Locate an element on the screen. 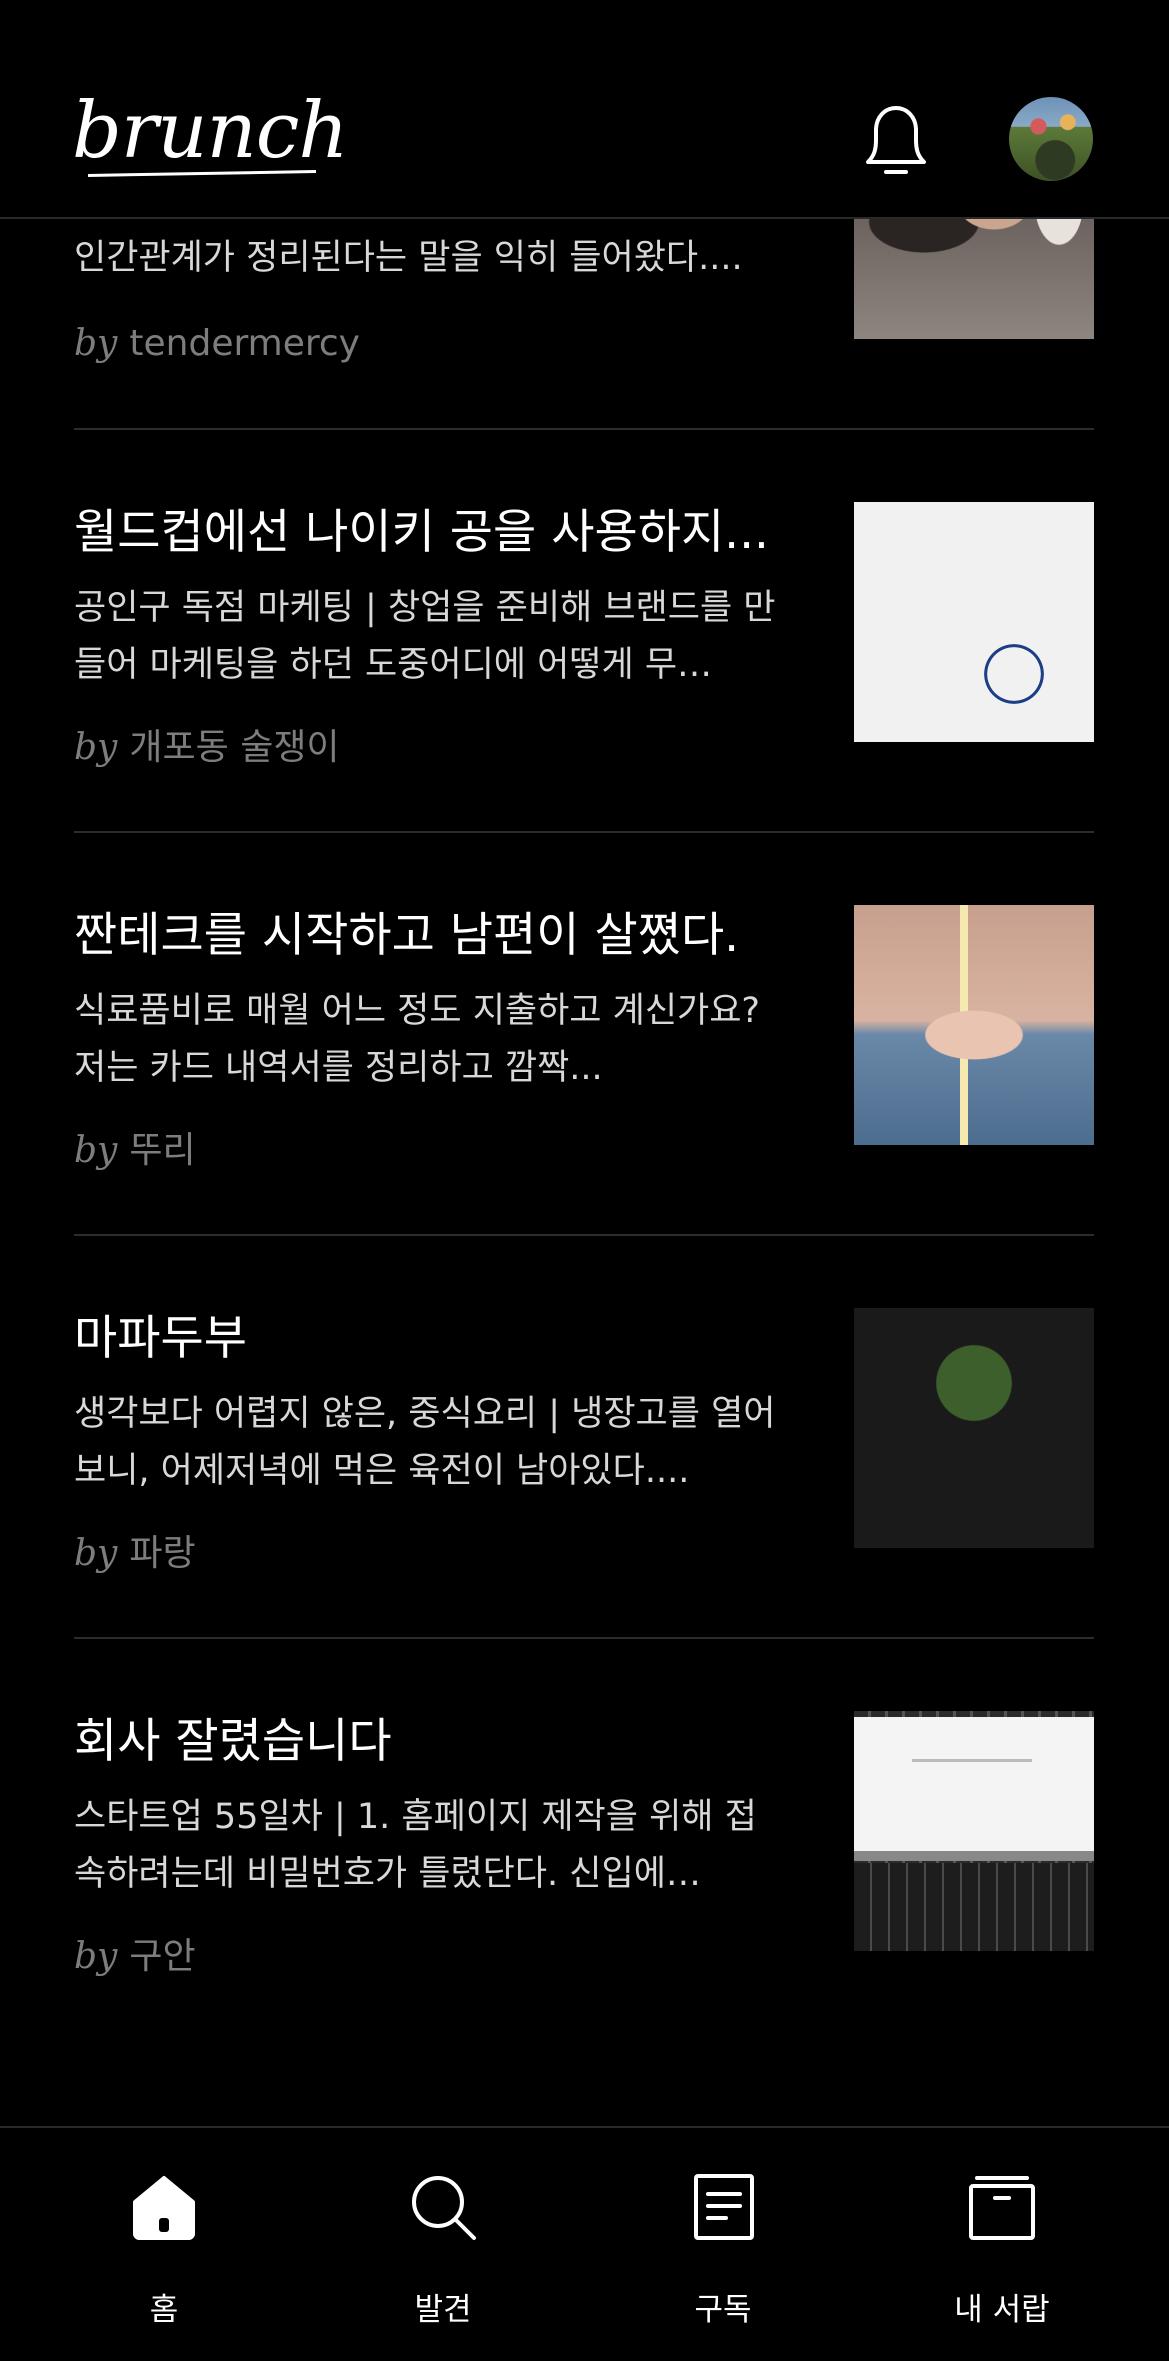 The height and width of the screenshot is (2361, 1169). article-byline: by tendermercy is located at coordinates (217, 344).